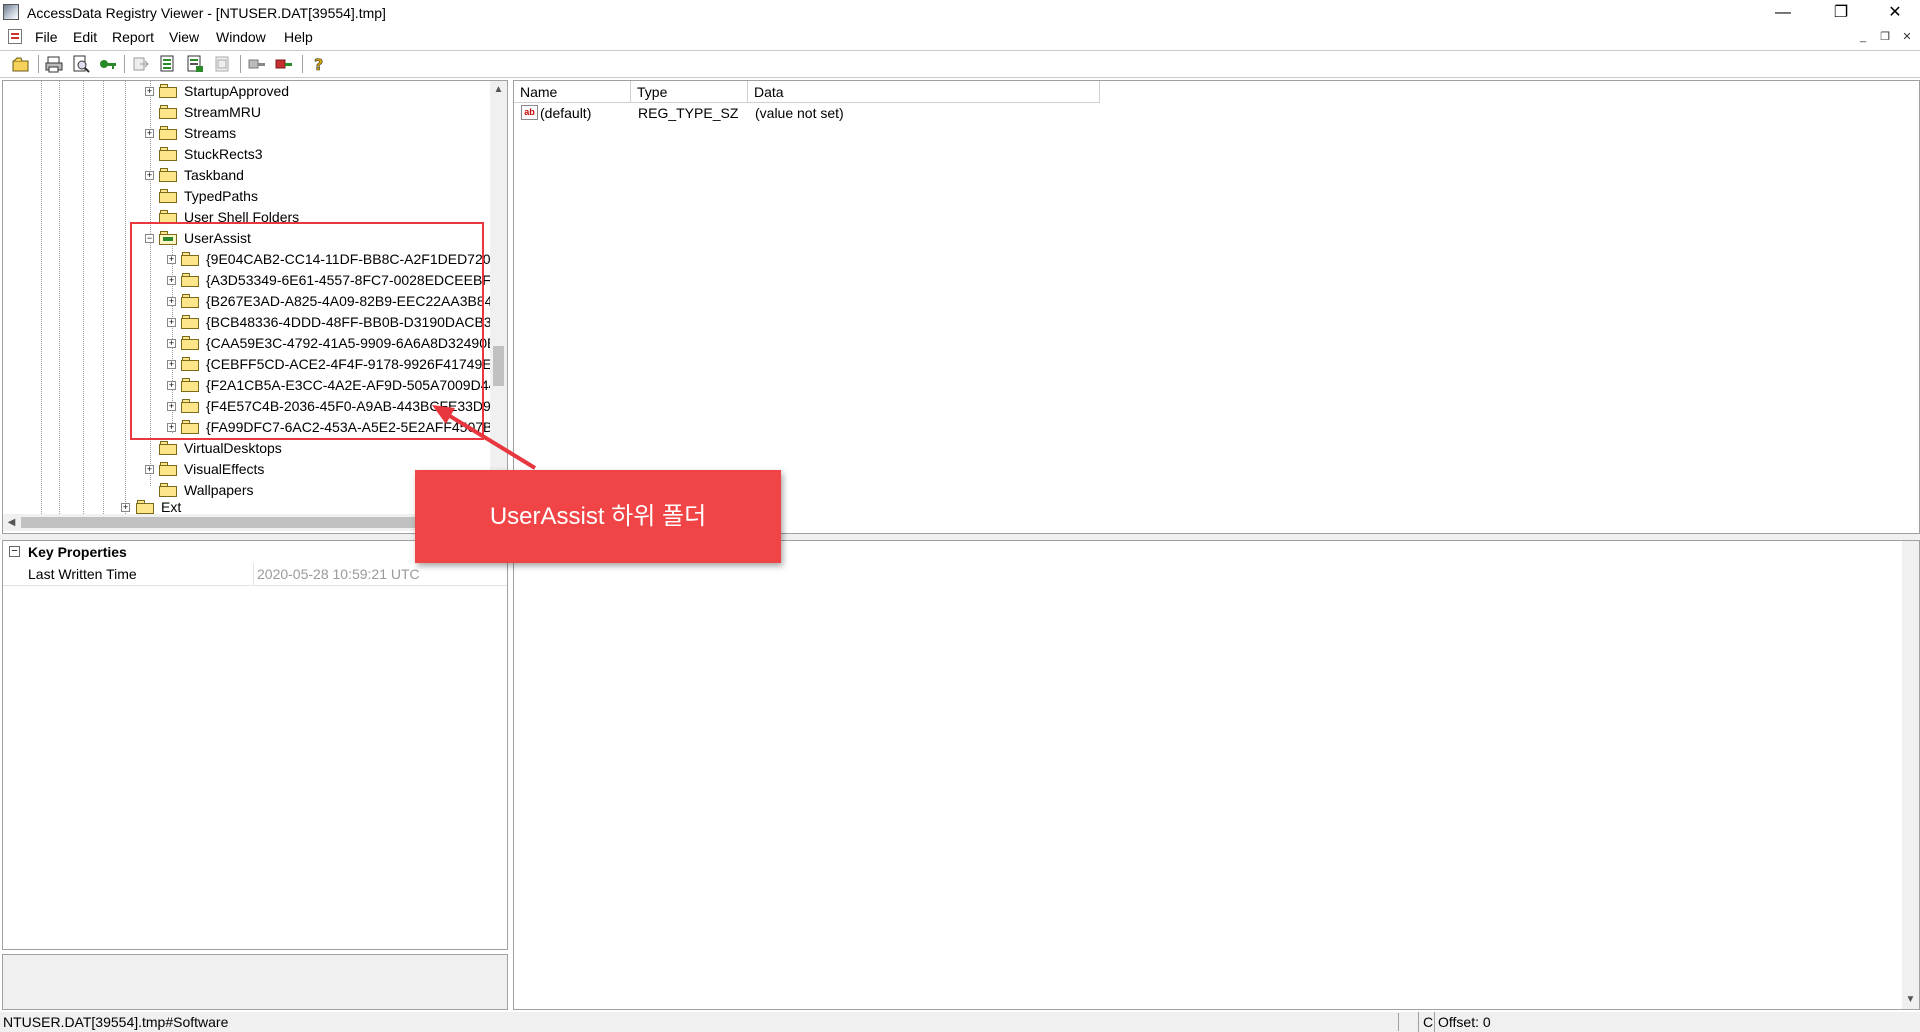  Describe the element at coordinates (184, 37) in the screenshot. I see `menu-view: View` at that location.